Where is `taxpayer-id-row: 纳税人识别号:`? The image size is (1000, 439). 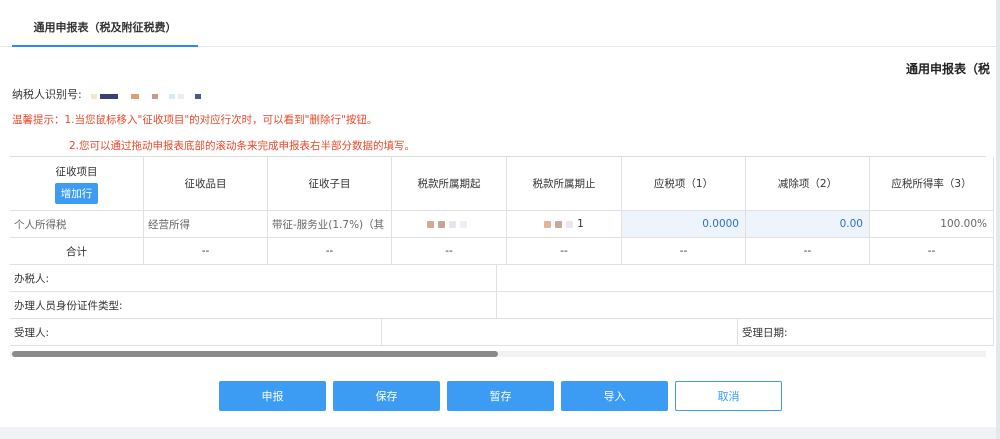 taxpayer-id-row: 纳税人识别号: is located at coordinates (108, 94).